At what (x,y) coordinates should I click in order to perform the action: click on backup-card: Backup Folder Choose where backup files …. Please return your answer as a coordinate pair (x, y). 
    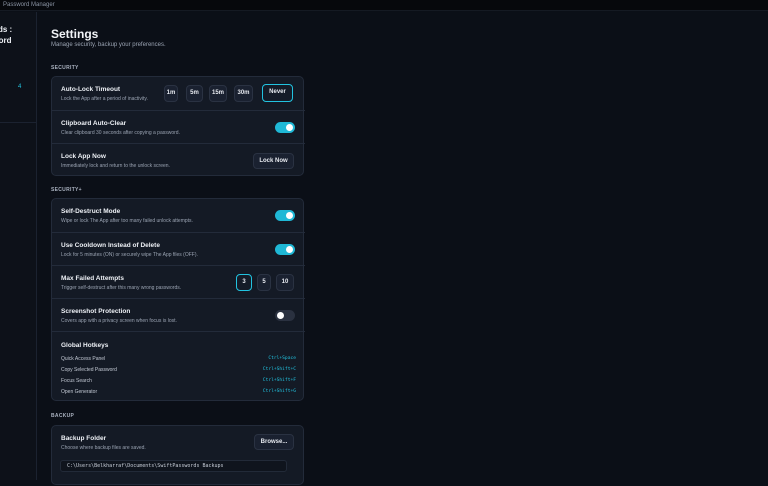
    Looking at the image, I should click on (177, 455).